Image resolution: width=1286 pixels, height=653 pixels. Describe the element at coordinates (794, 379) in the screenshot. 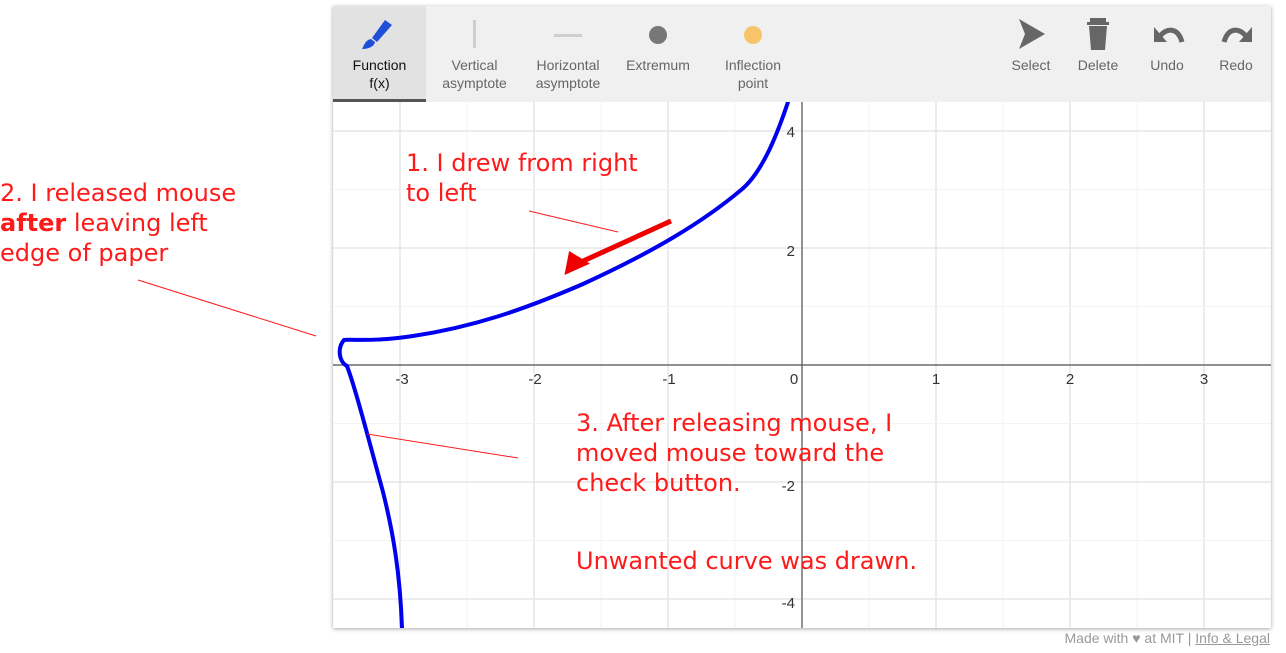

I see `x-tick-label: 0` at that location.